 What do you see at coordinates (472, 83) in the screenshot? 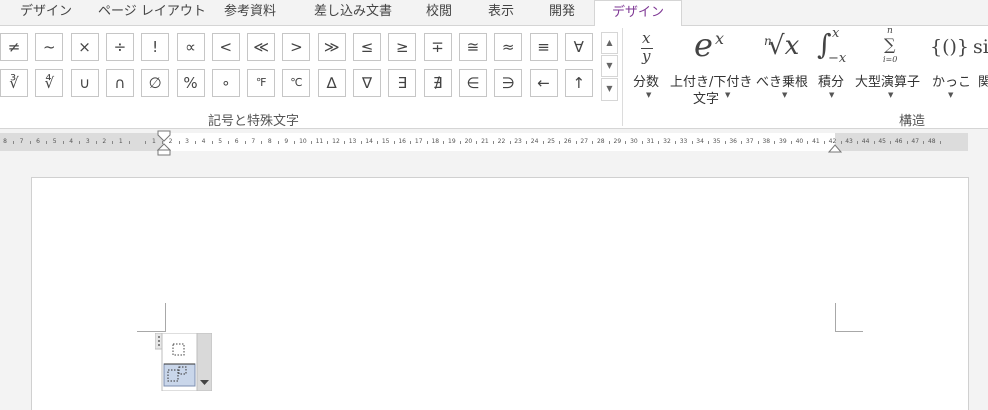
I see `symbol-button: ∈` at bounding box center [472, 83].